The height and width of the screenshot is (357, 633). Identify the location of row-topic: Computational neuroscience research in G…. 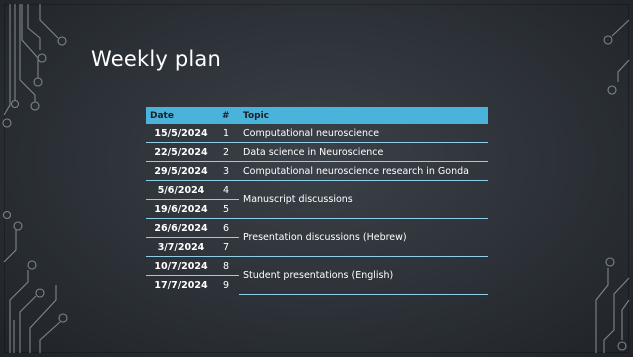
(363, 171).